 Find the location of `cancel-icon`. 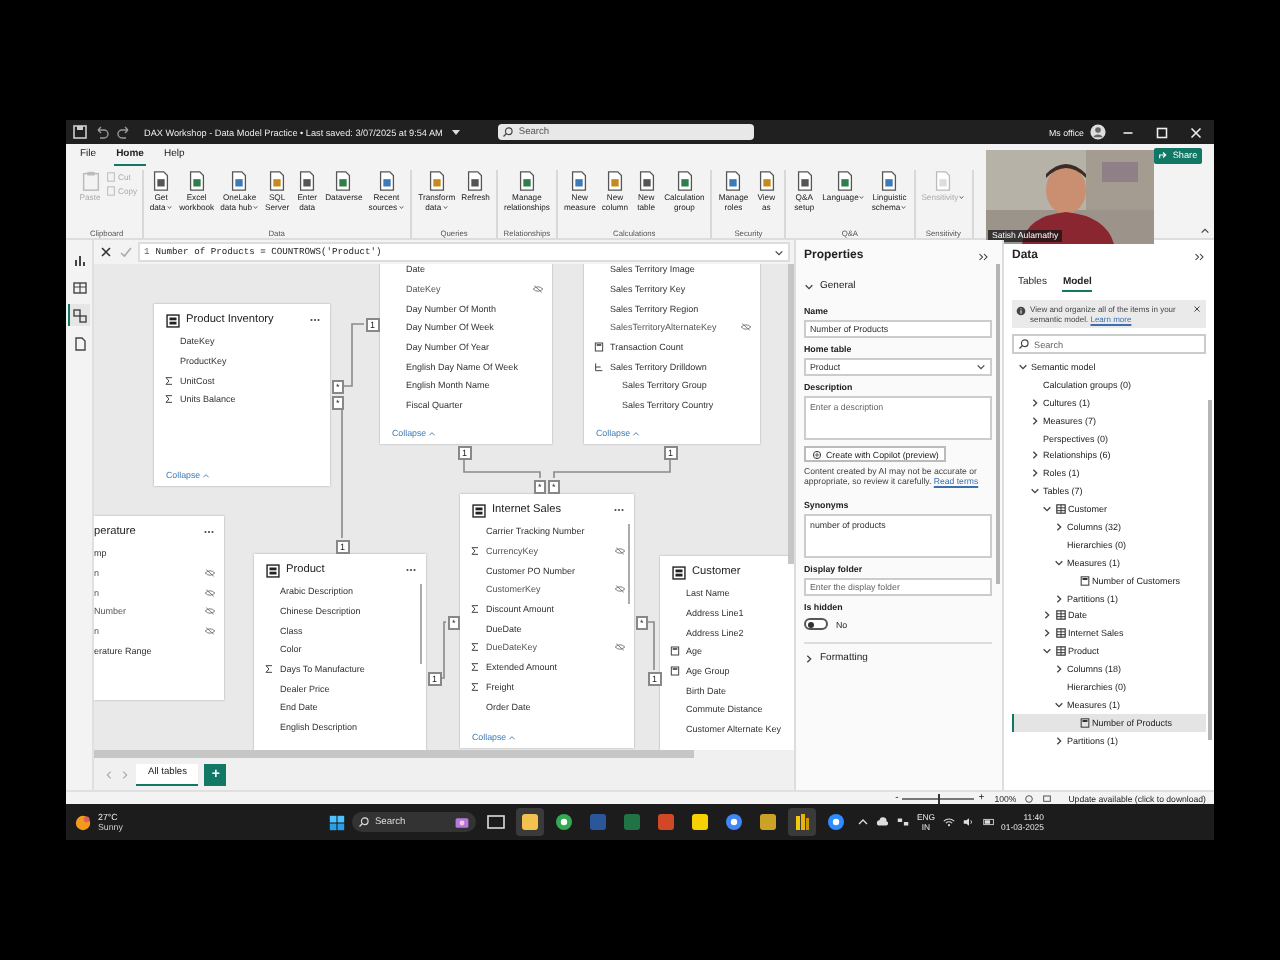

cancel-icon is located at coordinates (106, 252).